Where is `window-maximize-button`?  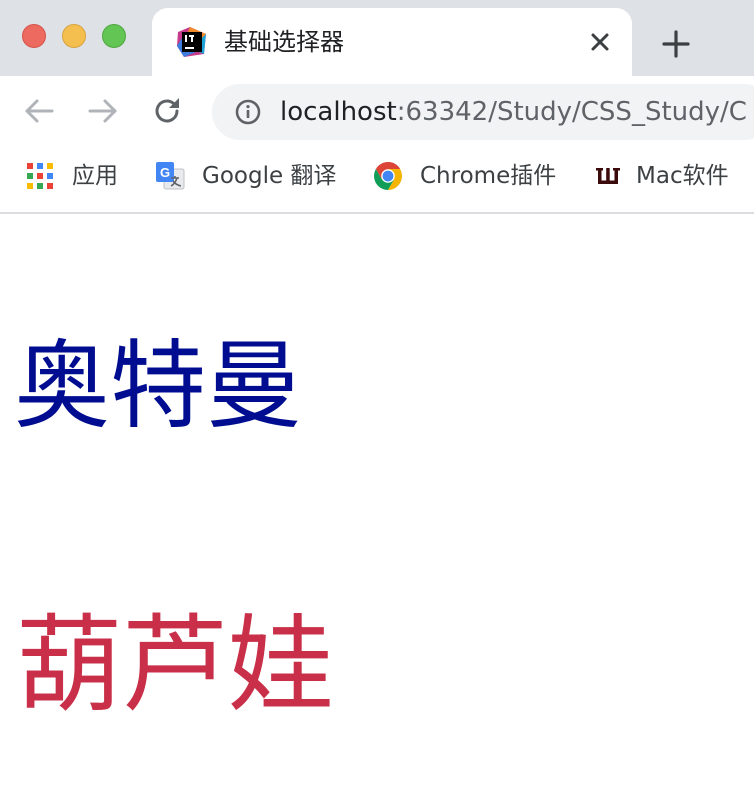
window-maximize-button is located at coordinates (114, 36).